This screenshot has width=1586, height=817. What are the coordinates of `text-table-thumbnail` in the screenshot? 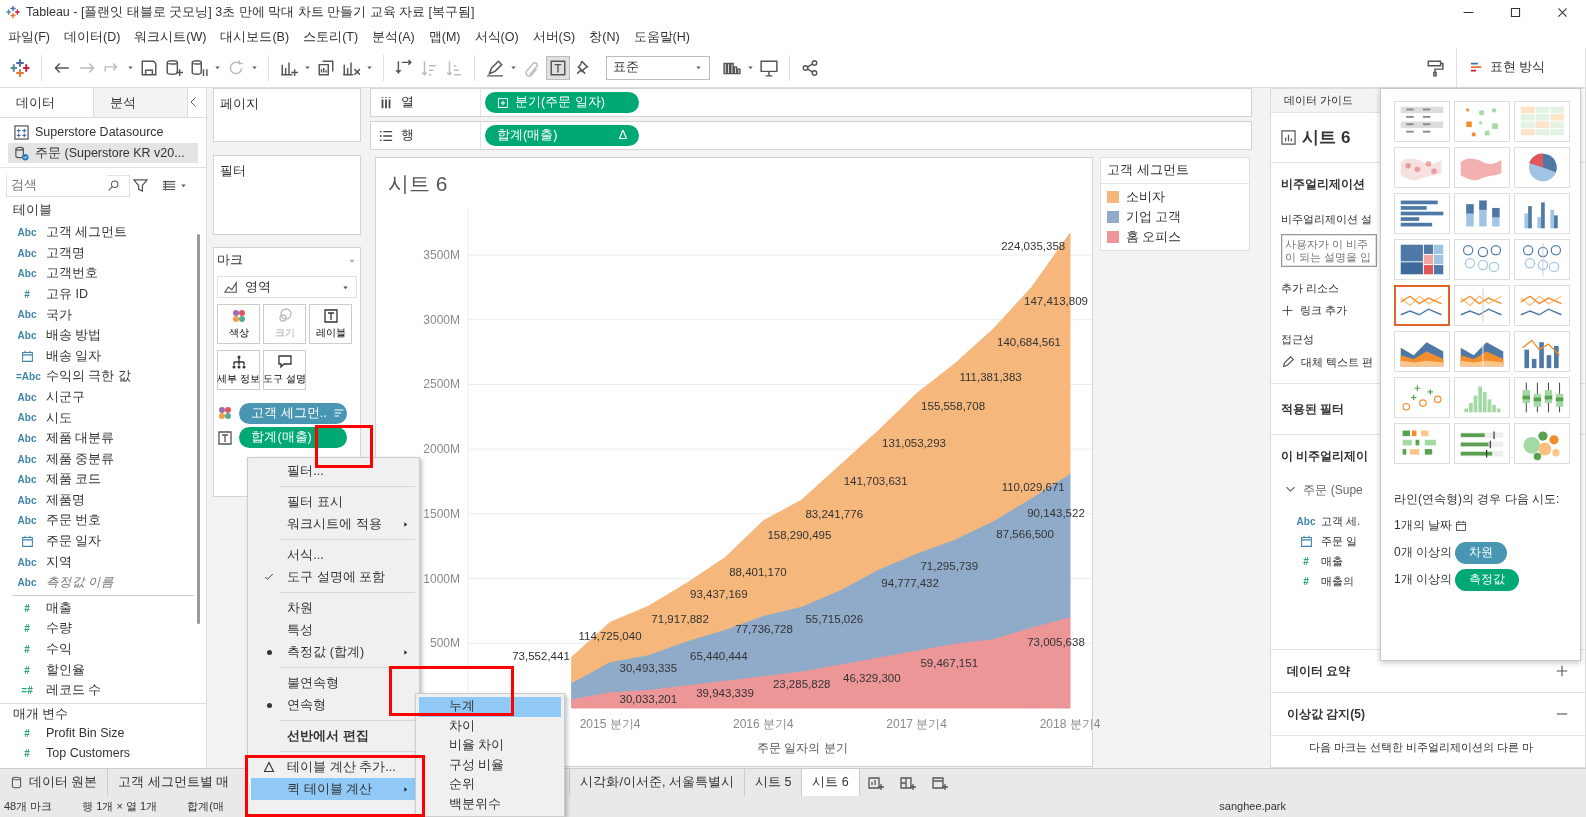 It's located at (1422, 121).